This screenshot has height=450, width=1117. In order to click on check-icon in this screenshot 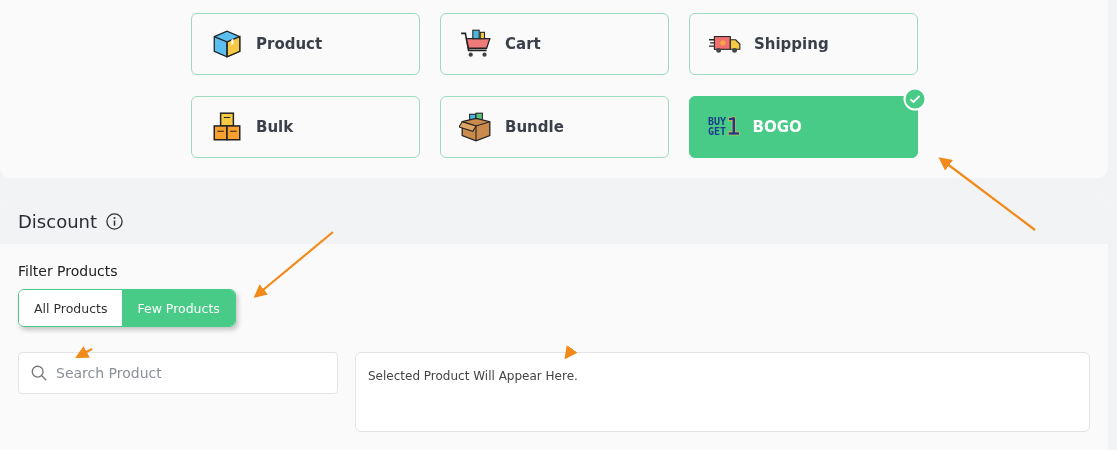, I will do `click(915, 99)`.